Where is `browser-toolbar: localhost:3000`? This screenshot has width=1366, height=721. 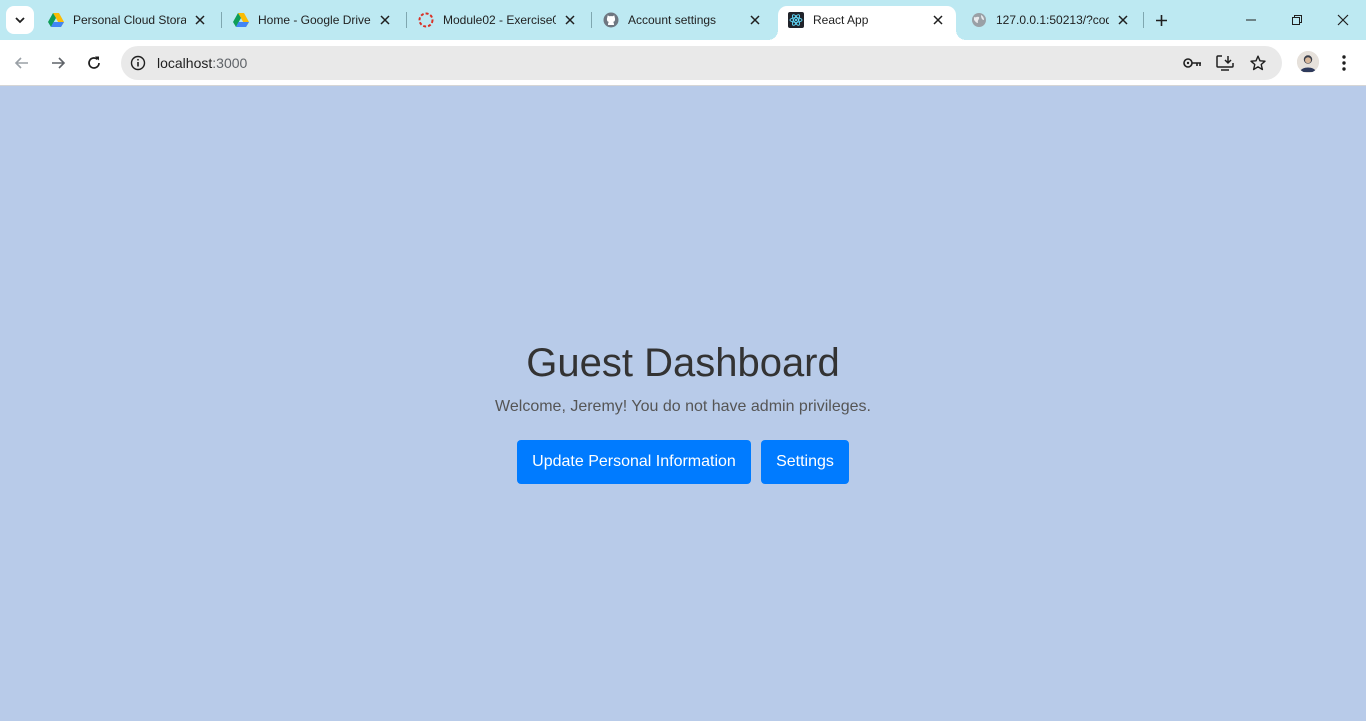 browser-toolbar: localhost:3000 is located at coordinates (683, 63).